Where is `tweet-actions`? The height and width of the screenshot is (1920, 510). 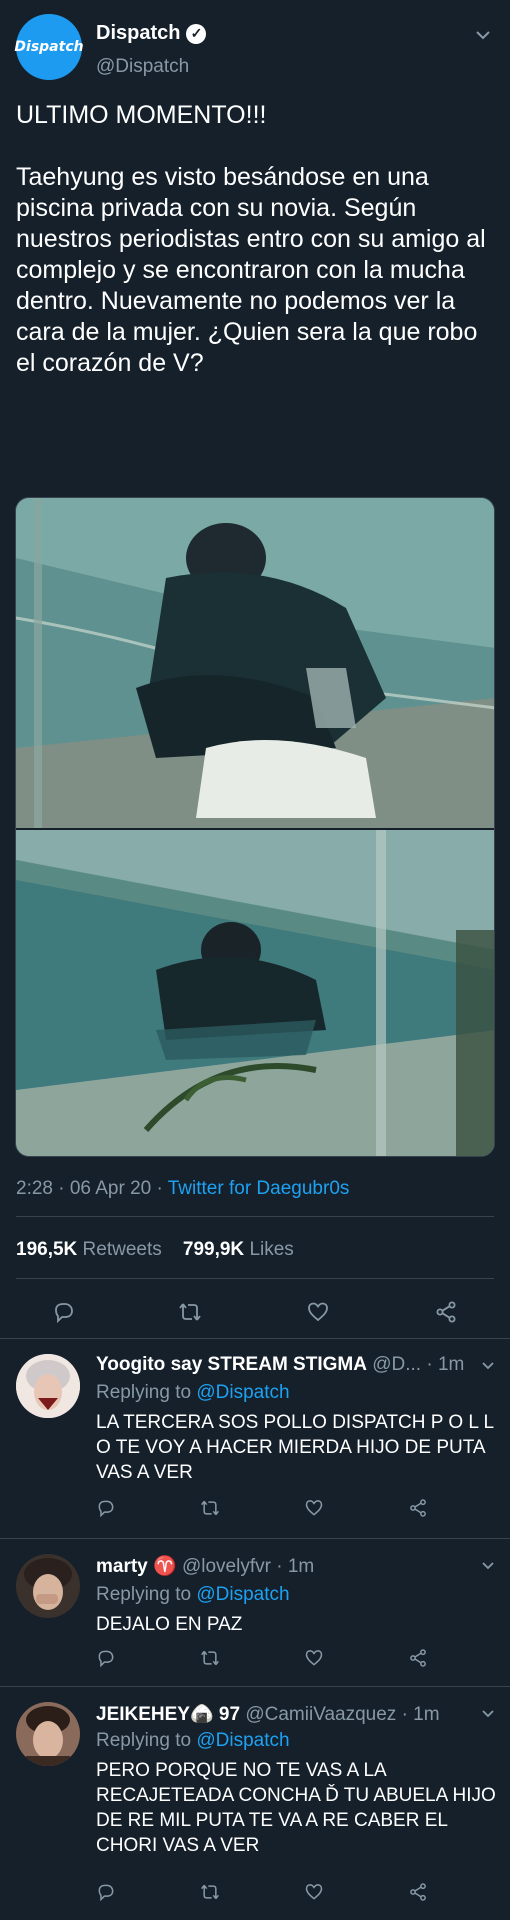 tweet-actions is located at coordinates (255, 1314).